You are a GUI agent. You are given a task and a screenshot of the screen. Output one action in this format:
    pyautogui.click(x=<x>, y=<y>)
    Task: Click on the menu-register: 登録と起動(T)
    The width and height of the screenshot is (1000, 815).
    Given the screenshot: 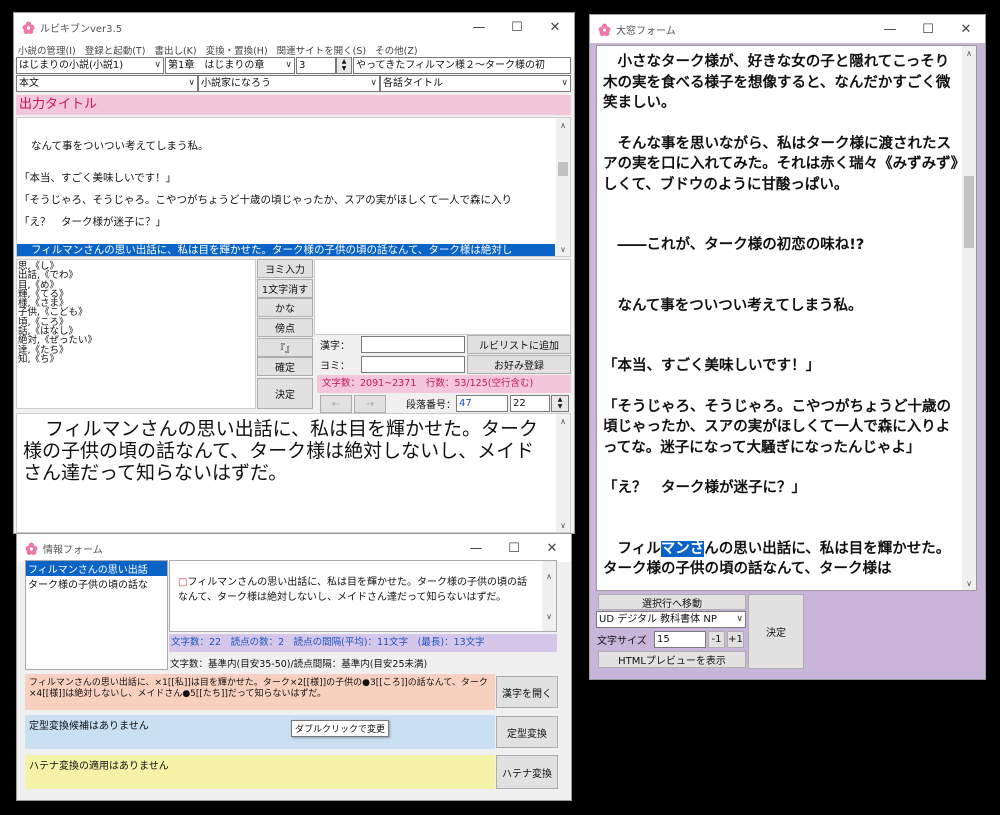 What is the action you would take?
    pyautogui.click(x=115, y=50)
    